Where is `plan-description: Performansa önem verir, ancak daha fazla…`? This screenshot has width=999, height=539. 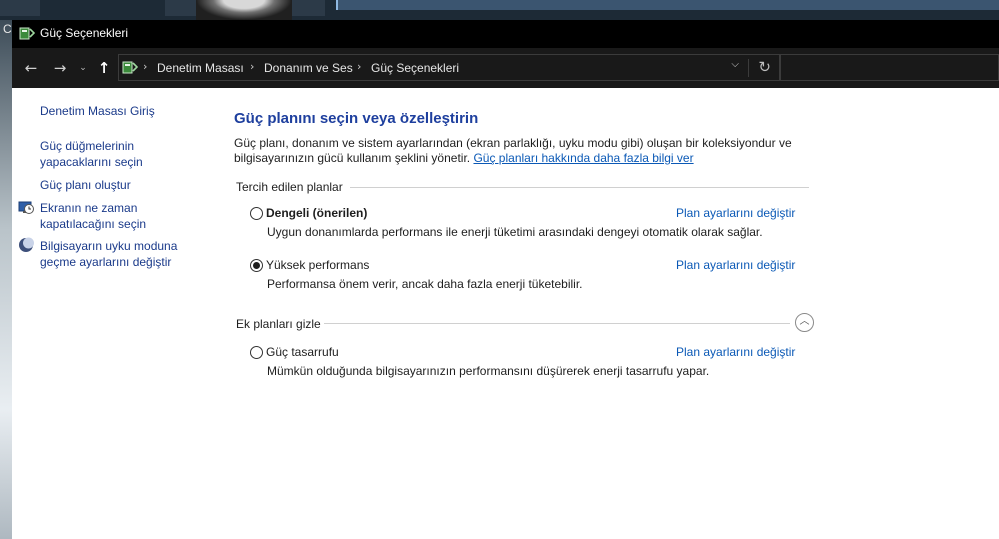 plan-description: Performansa önem verir, ancak daha fazla… is located at coordinates (425, 284).